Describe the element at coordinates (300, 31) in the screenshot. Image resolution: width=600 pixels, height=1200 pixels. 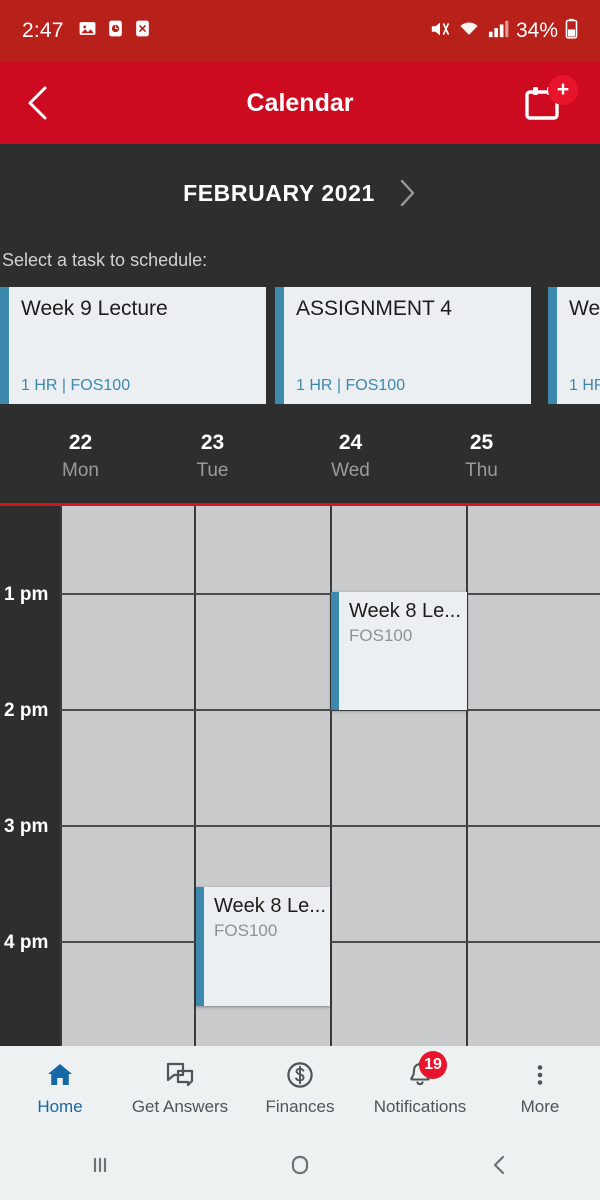
I see `status-bar: 2:47 34%` at that location.